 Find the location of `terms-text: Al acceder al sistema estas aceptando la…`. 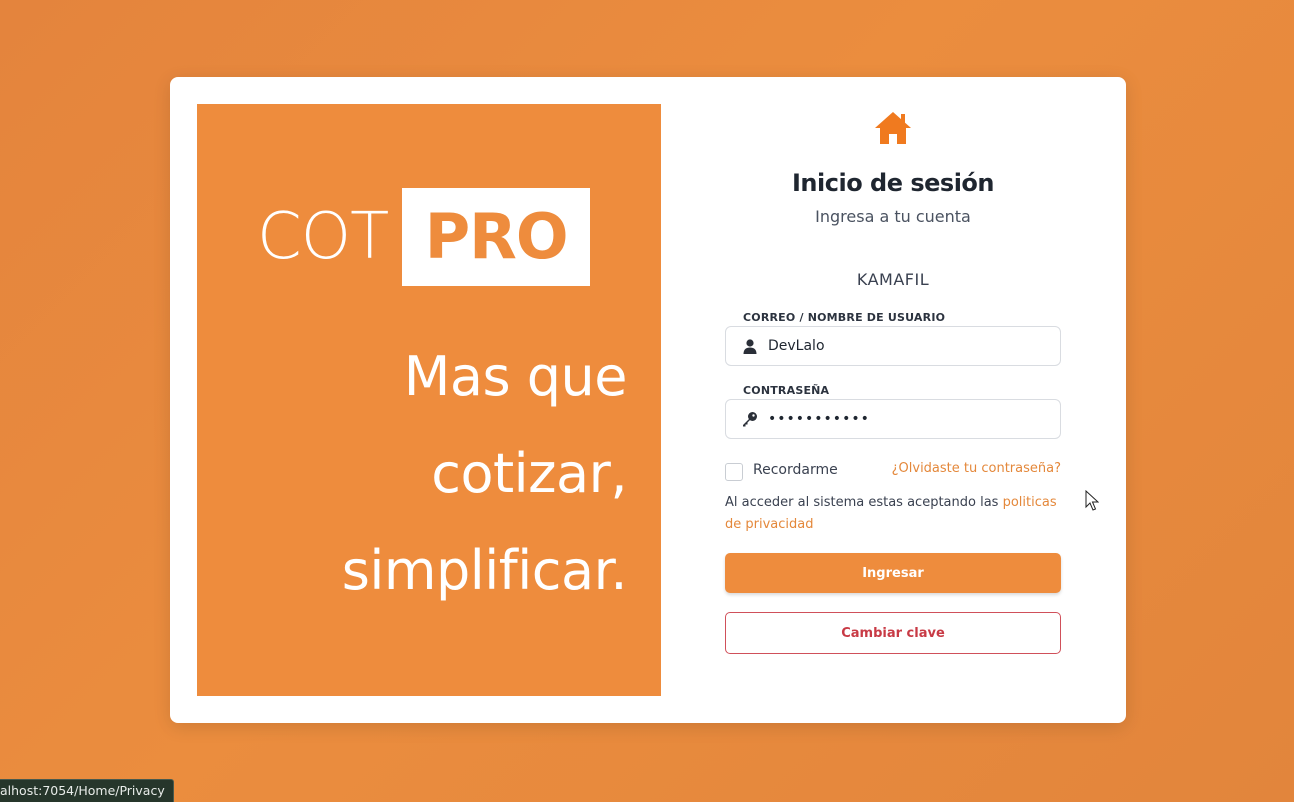

terms-text: Al acceder al sistema estas aceptando la… is located at coordinates (893, 514).